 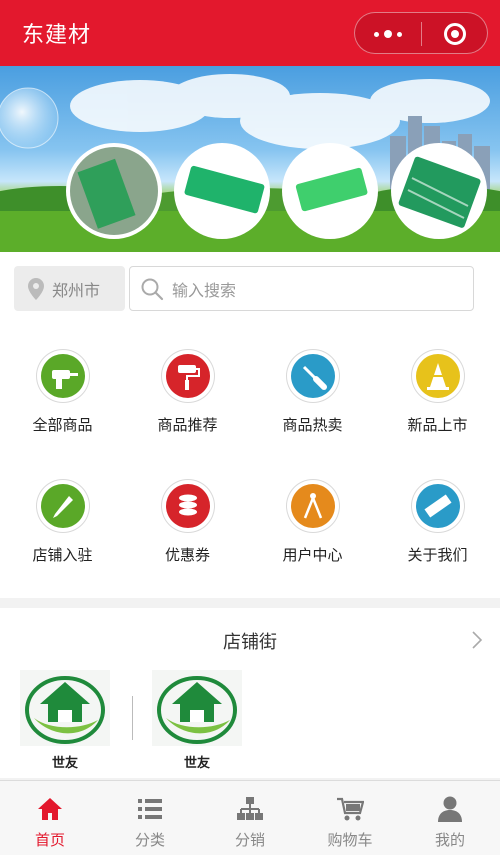 I want to click on capsule-divider, so click(x=421, y=34).